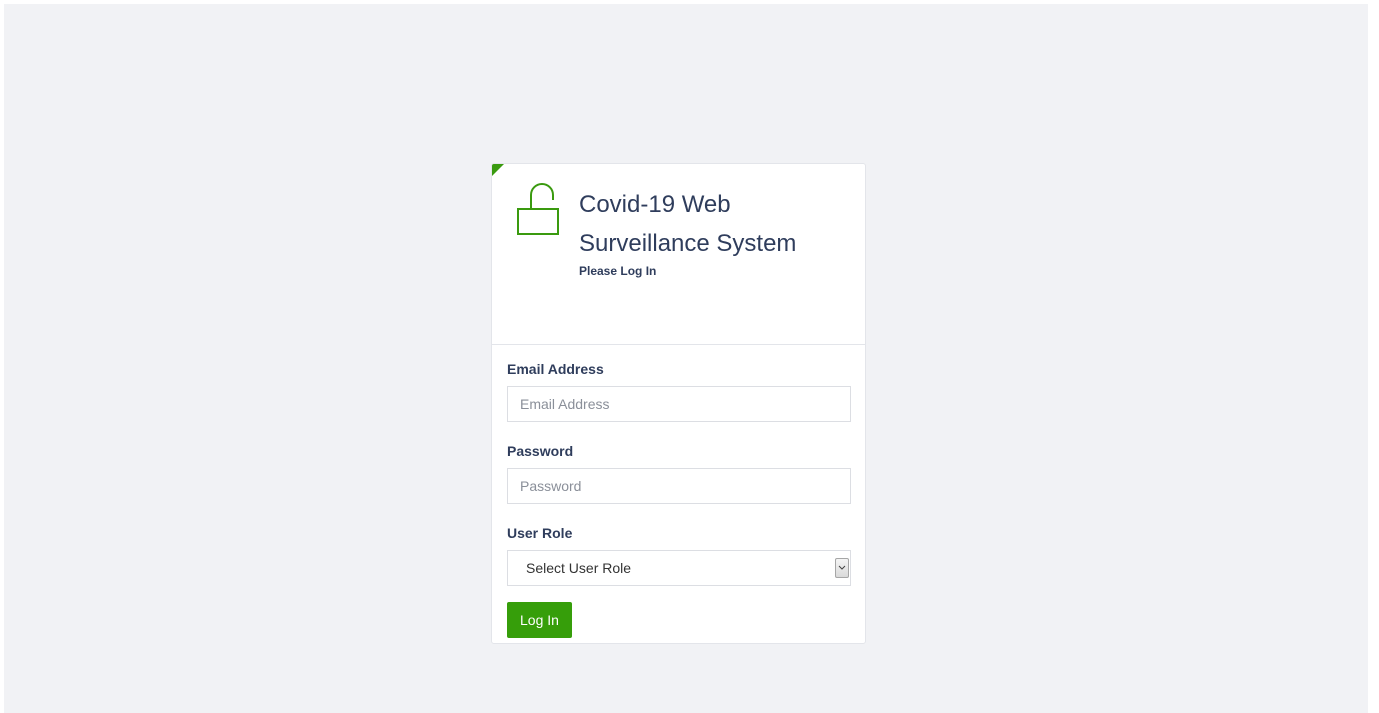 Image resolution: width=1379 pixels, height=713 pixels. What do you see at coordinates (679, 486) in the screenshot?
I see `password-field` at bounding box center [679, 486].